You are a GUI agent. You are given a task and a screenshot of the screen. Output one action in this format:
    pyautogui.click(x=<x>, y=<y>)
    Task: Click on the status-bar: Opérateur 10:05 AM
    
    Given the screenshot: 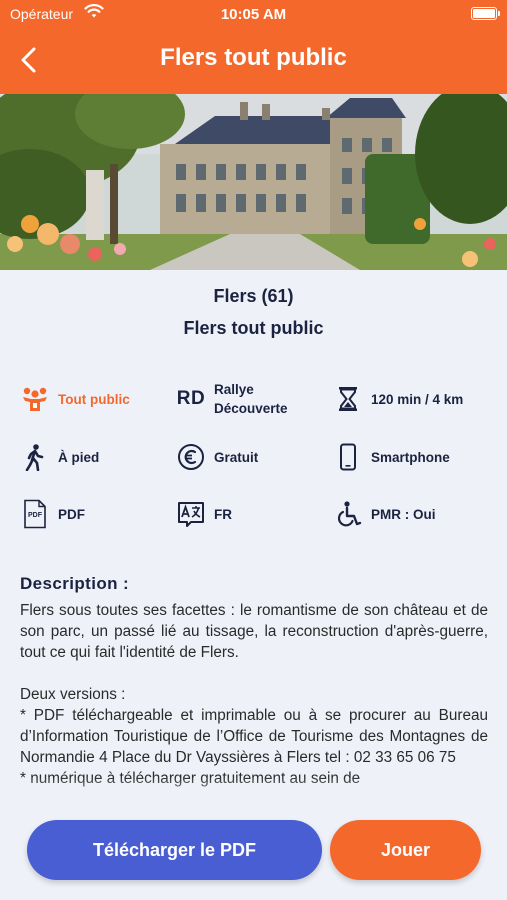 What is the action you would take?
    pyautogui.click(x=253, y=15)
    